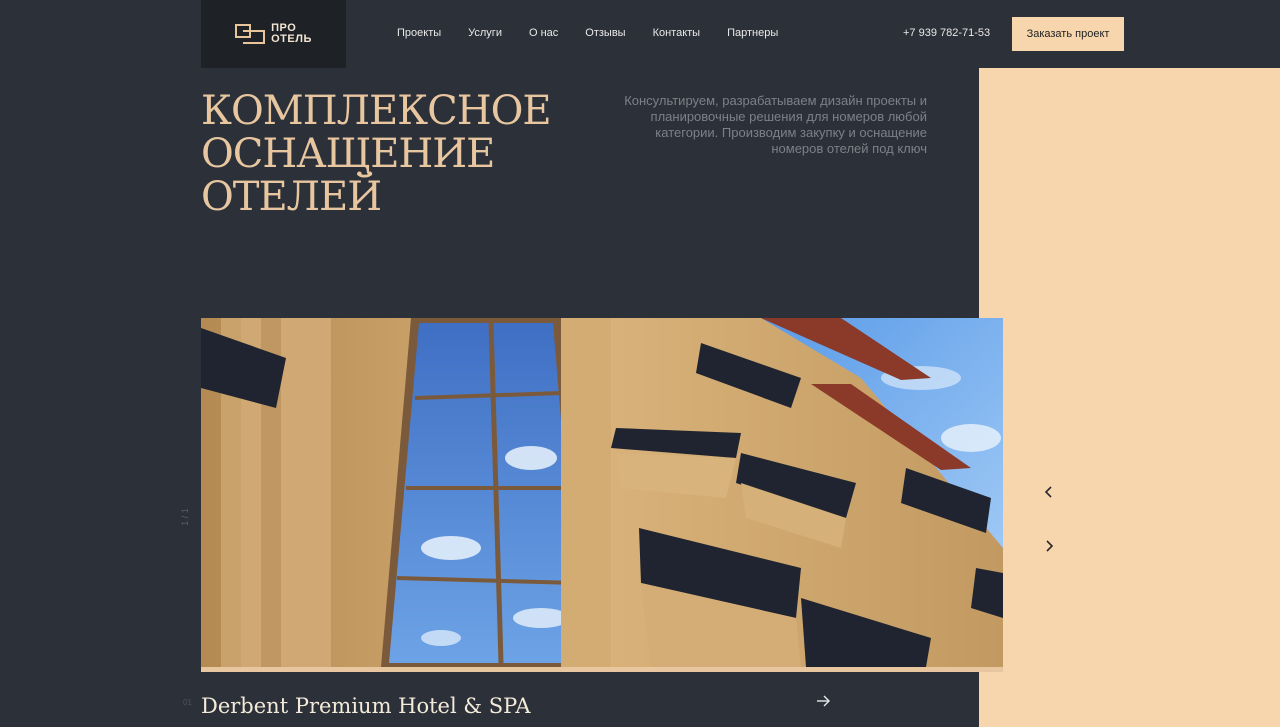 The image size is (1280, 727). Describe the element at coordinates (946, 33) in the screenshot. I see `phone-link: +7 939 782-71-53` at that location.